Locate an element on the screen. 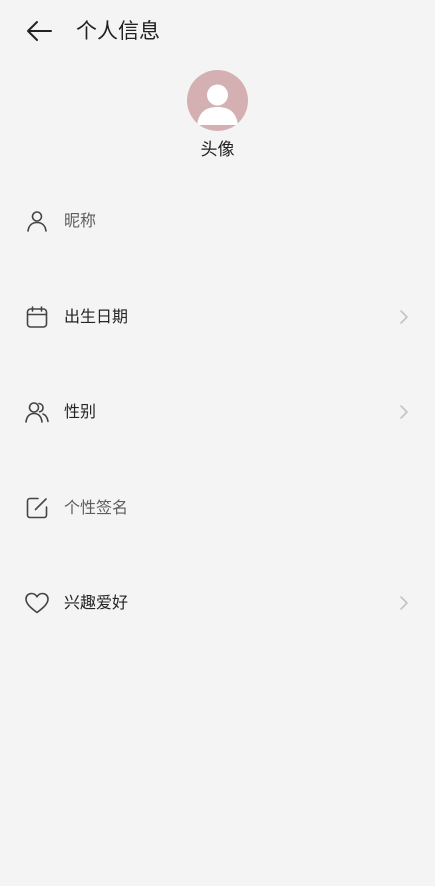 The width and height of the screenshot is (435, 886). avatar-placeholder-icon is located at coordinates (217, 104).